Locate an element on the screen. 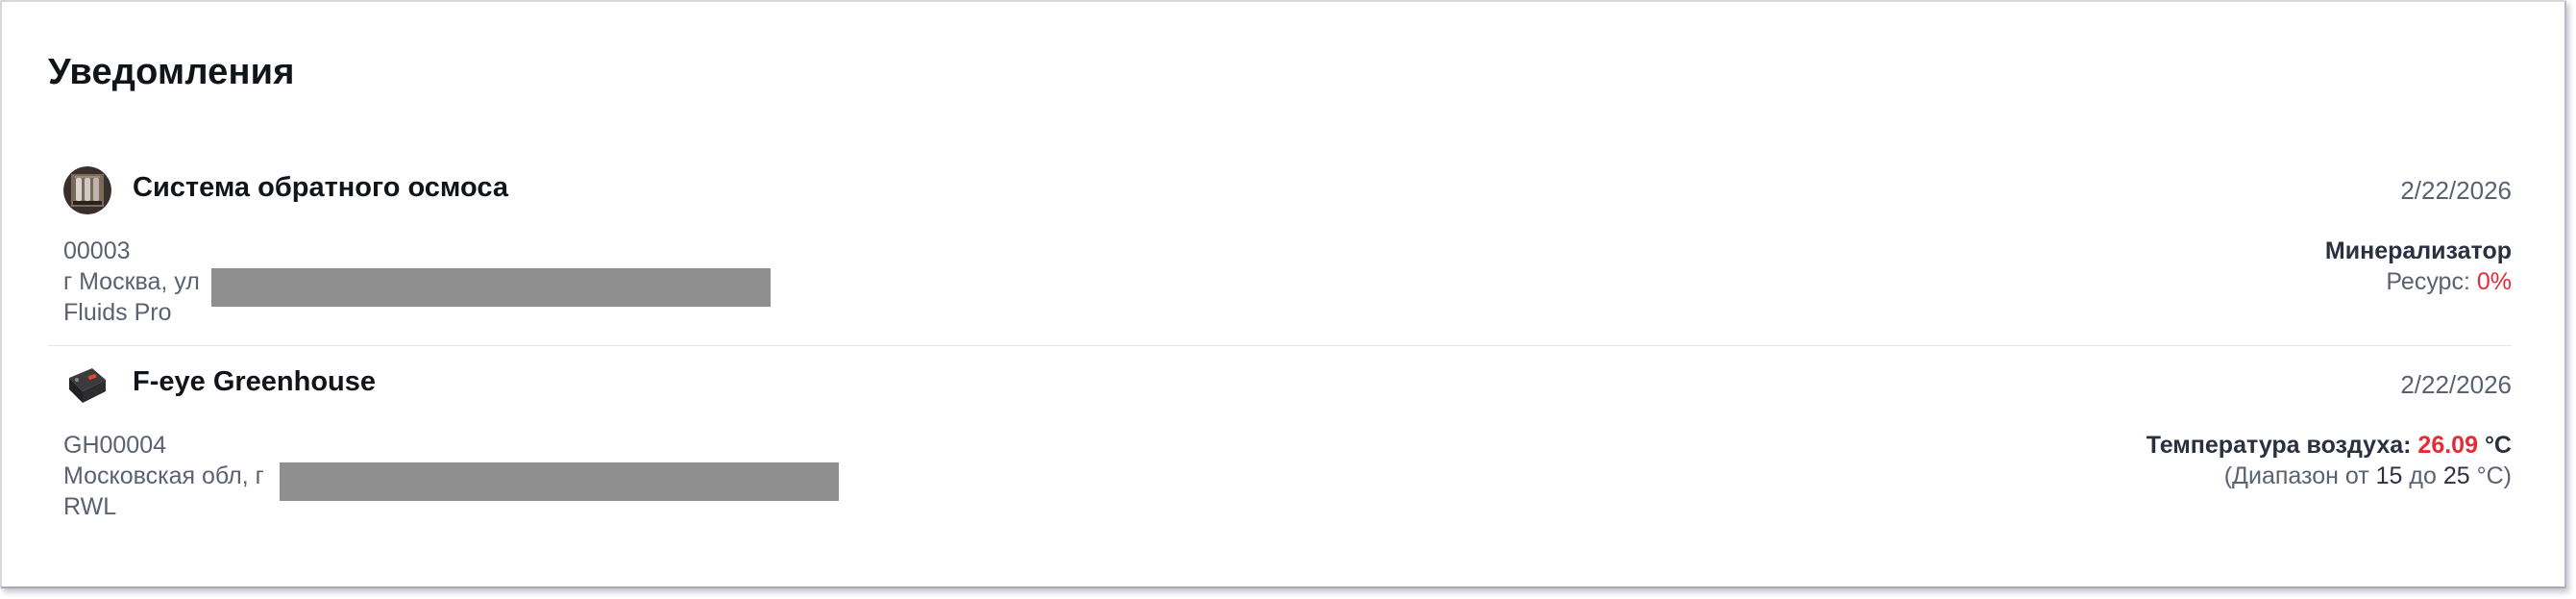 The image size is (2576, 599). status-temperature: Температура воздуха: 26.09 °C is located at coordinates (2329, 445).